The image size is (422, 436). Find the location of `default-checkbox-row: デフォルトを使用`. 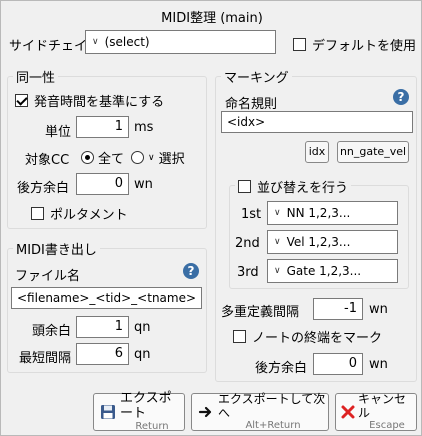

default-checkbox-row: デフォルトを使用 is located at coordinates (354, 44).